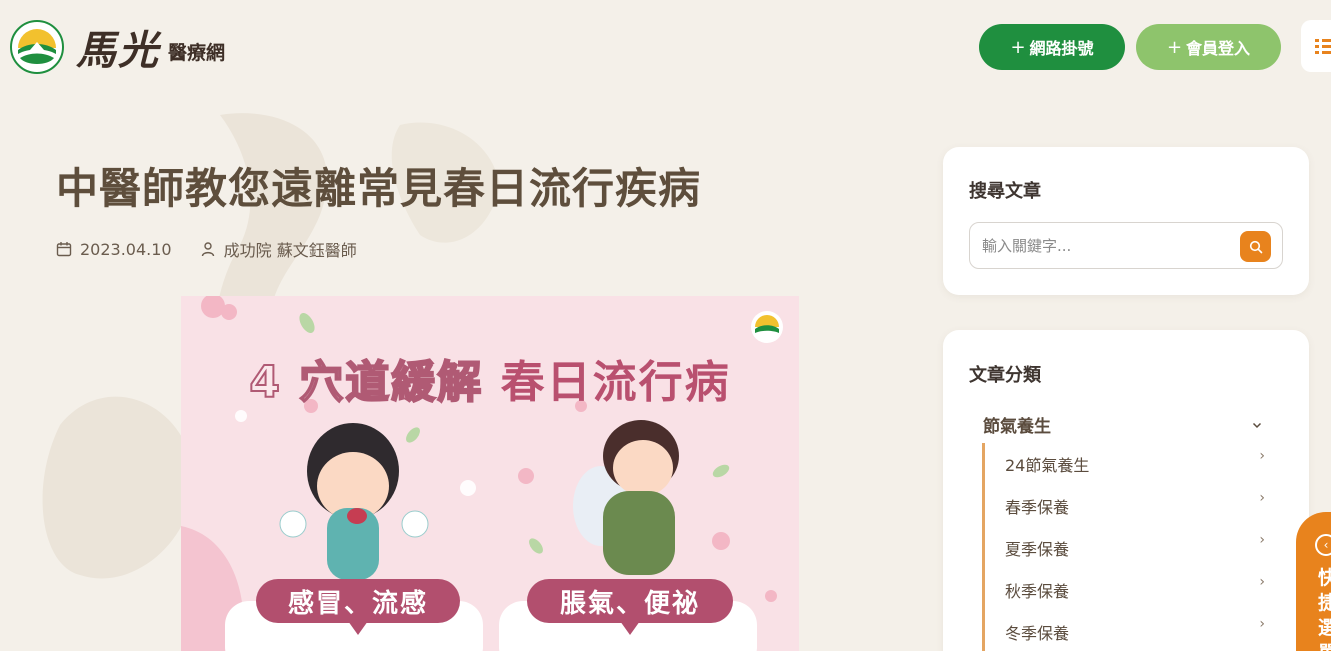 The image size is (1331, 651). Describe the element at coordinates (1037, 591) in the screenshot. I see `subcategory-label: 秋季保養` at that location.